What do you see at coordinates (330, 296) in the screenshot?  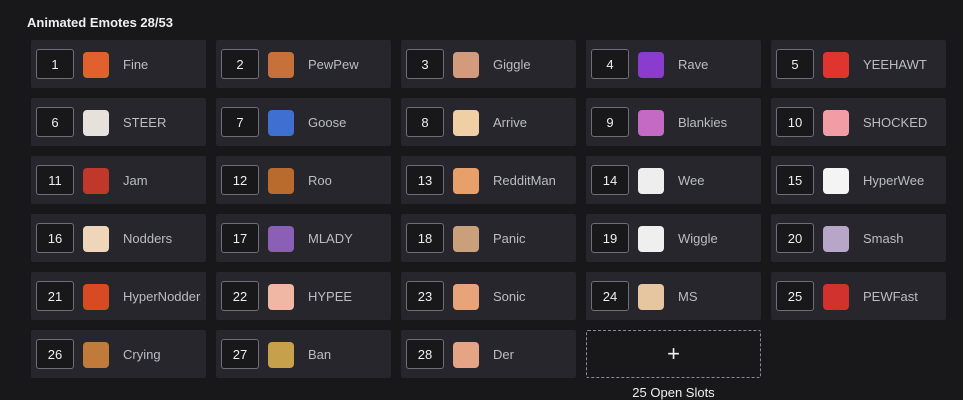 I see `emote-name: HYPEE` at bounding box center [330, 296].